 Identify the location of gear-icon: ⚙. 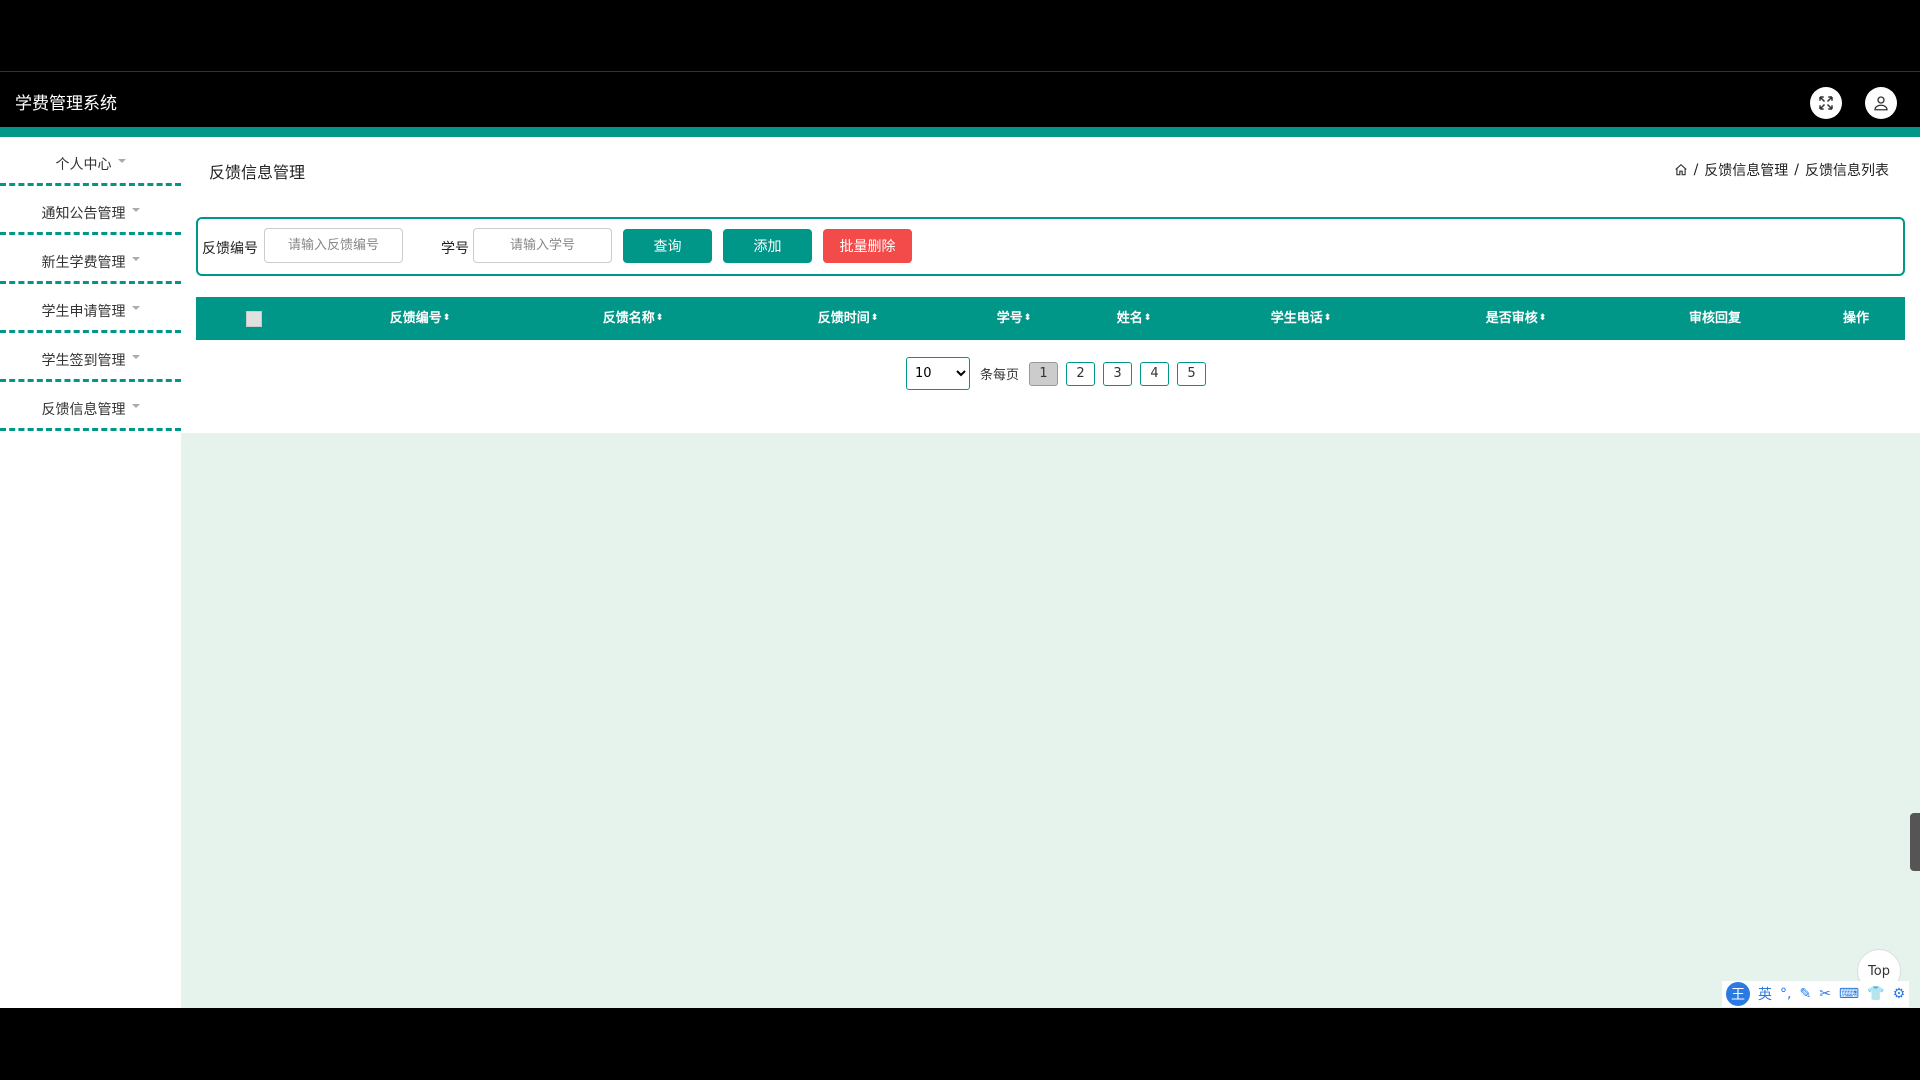
(1899, 994).